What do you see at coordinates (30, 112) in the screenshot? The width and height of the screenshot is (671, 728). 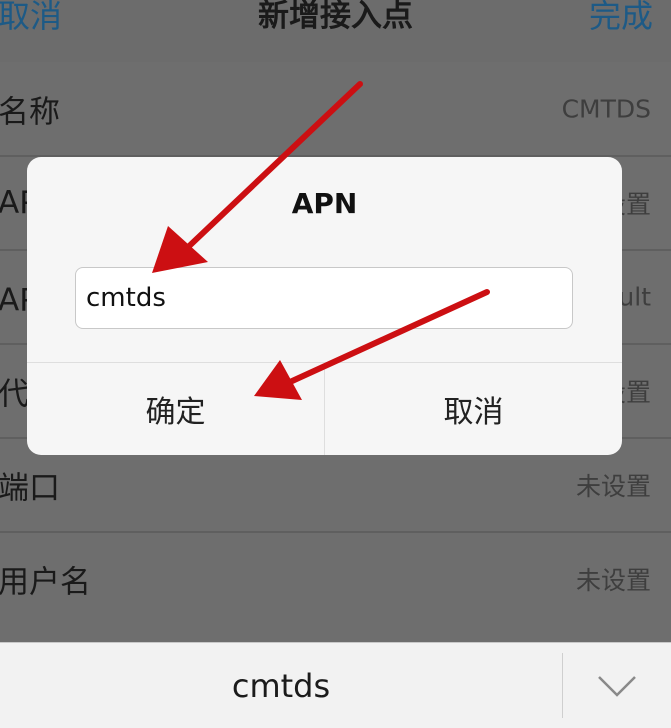 I see `row-label: 名称` at bounding box center [30, 112].